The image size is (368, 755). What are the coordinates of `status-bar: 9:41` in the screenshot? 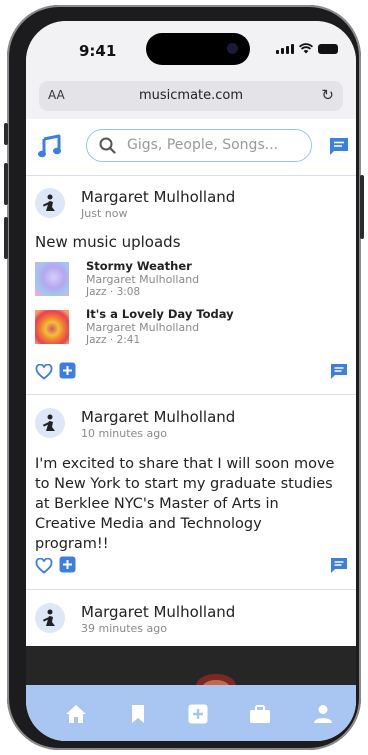 It's located at (191, 50).